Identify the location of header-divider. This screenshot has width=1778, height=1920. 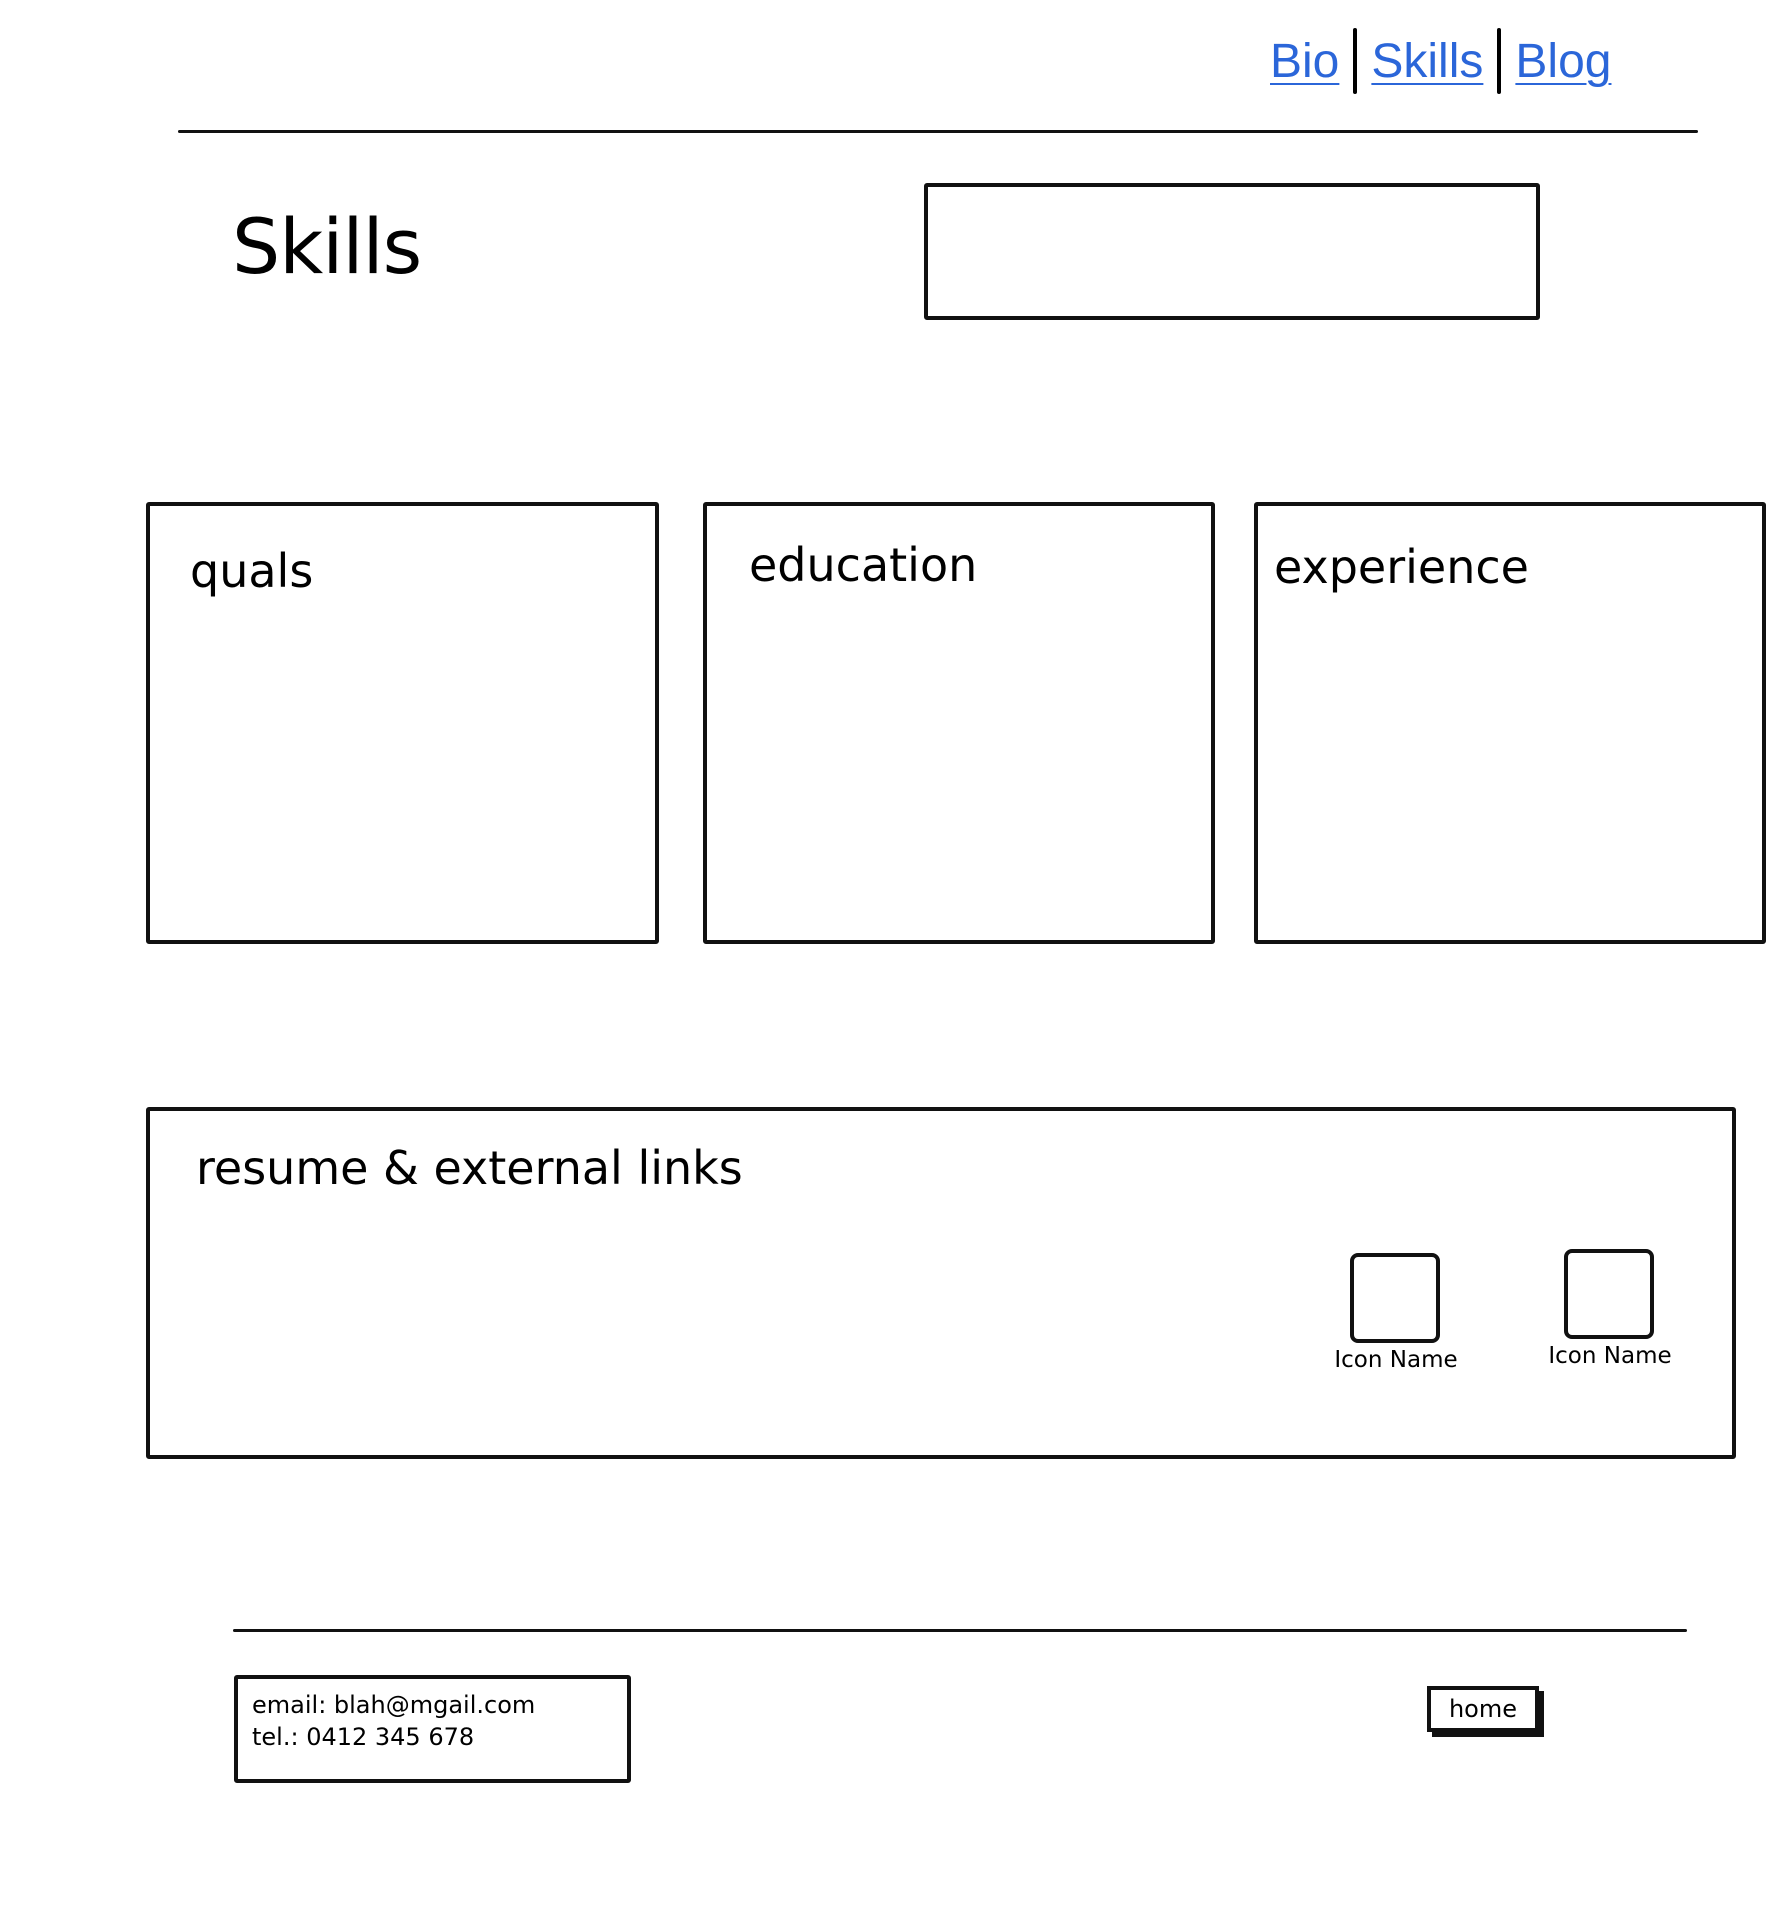
(938, 131).